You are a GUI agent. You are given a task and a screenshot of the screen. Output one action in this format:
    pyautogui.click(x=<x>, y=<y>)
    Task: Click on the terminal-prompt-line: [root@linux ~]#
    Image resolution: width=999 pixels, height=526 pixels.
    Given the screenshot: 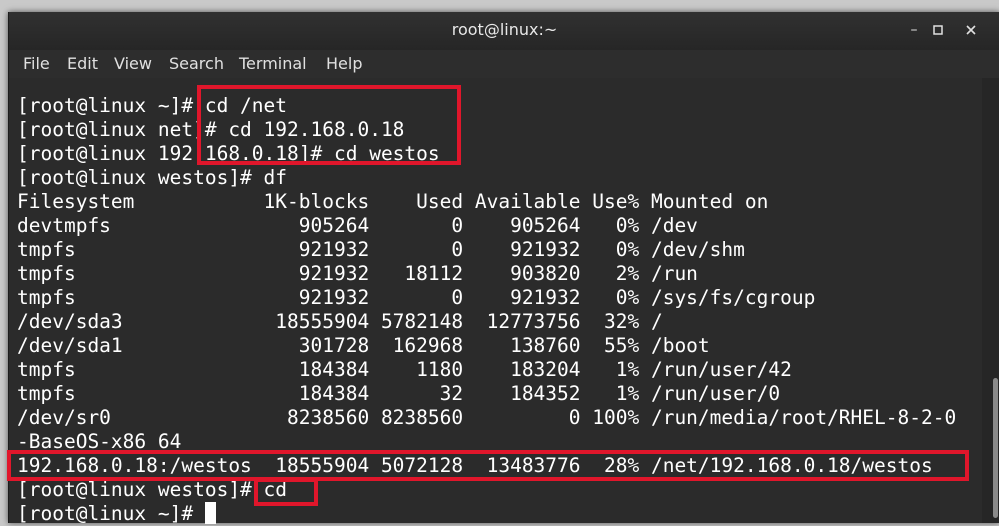 What is the action you would take?
    pyautogui.click(x=116, y=514)
    